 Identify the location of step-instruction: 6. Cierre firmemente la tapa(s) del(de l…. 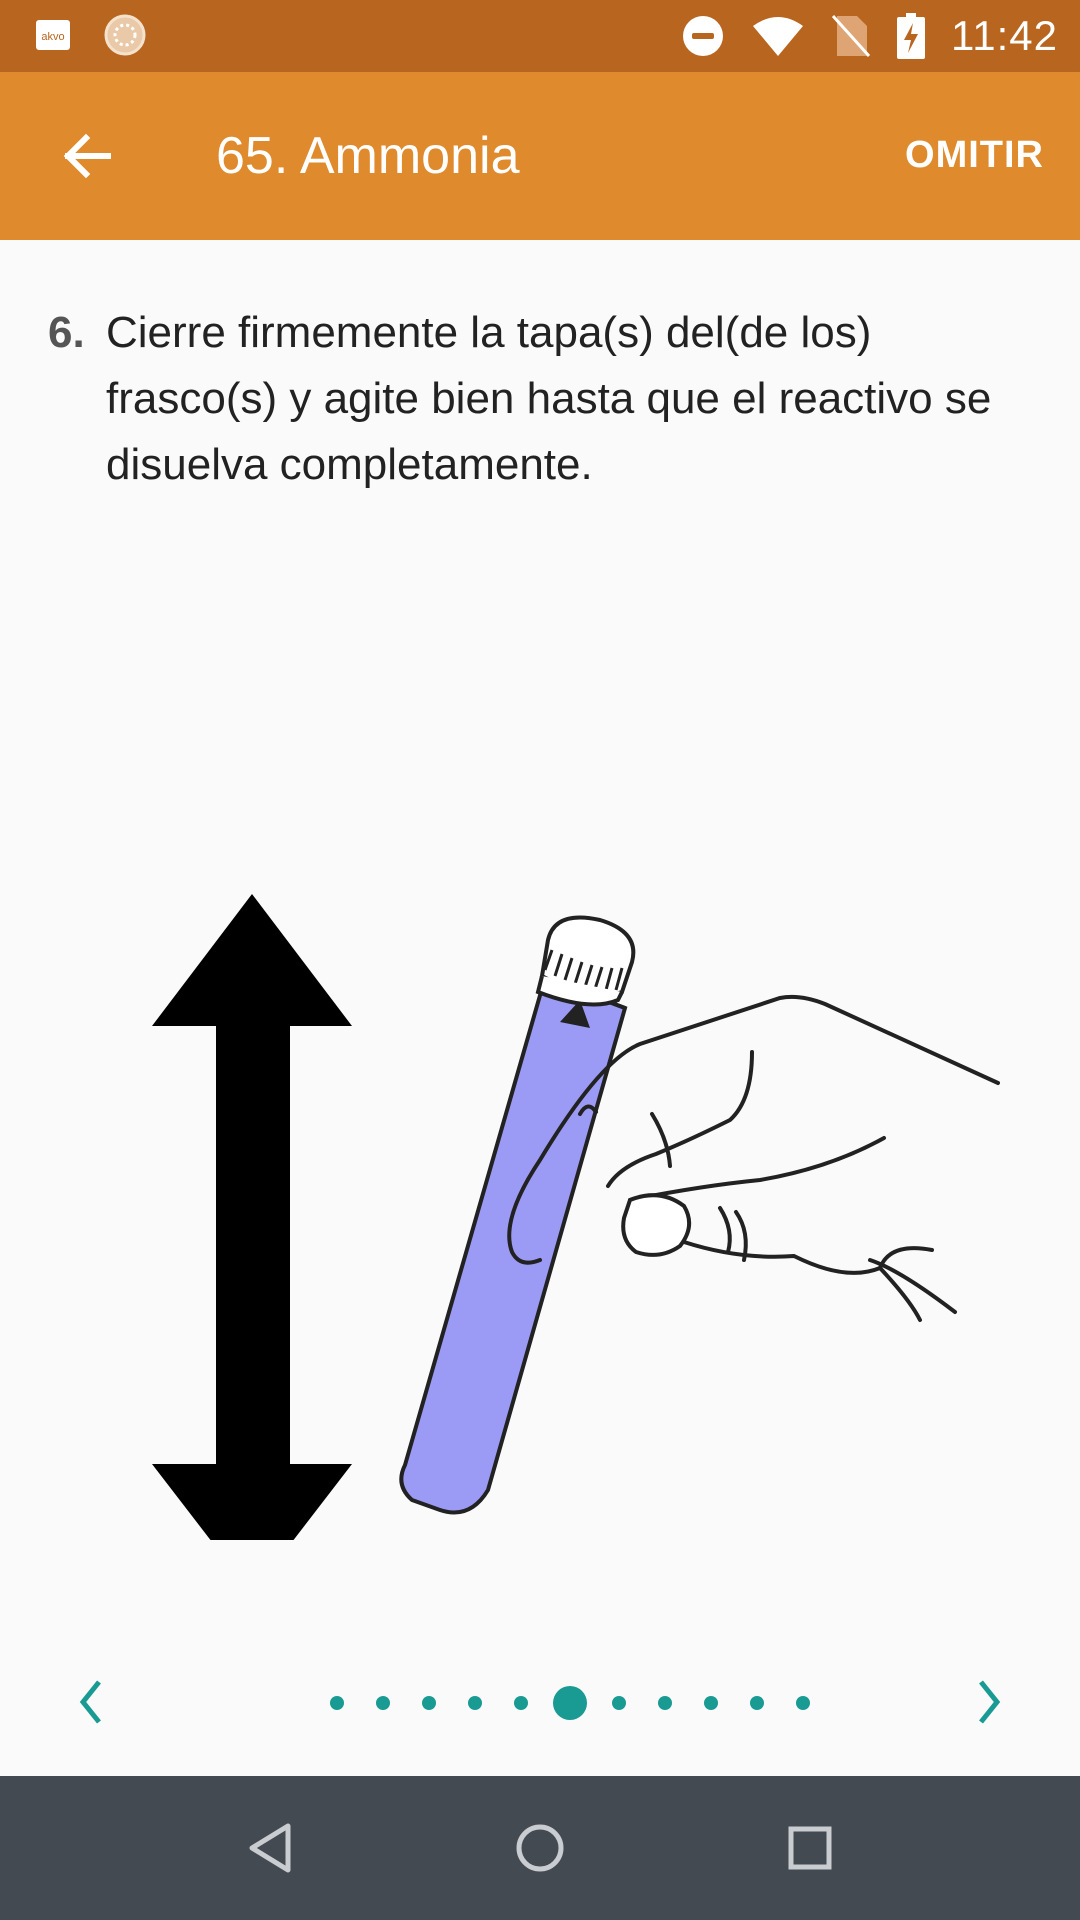
(543, 399).